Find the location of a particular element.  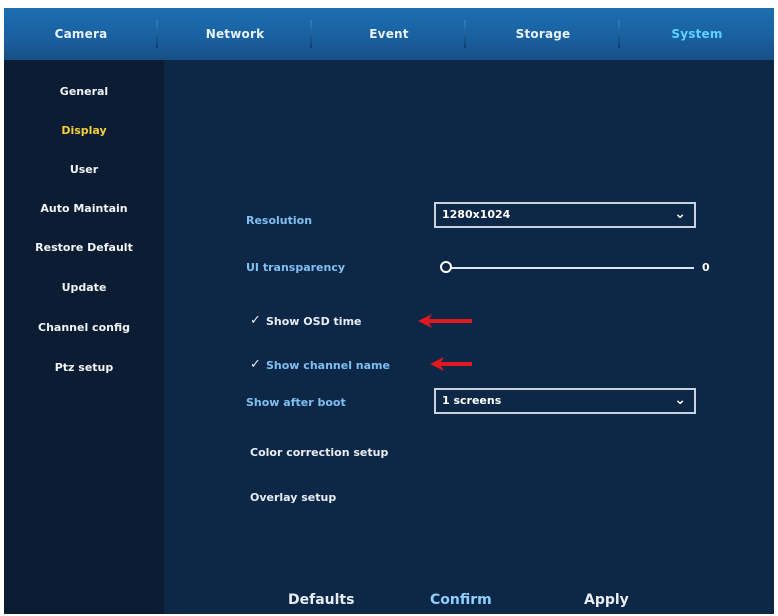

sidebar-item-user: User is located at coordinates (84, 170).